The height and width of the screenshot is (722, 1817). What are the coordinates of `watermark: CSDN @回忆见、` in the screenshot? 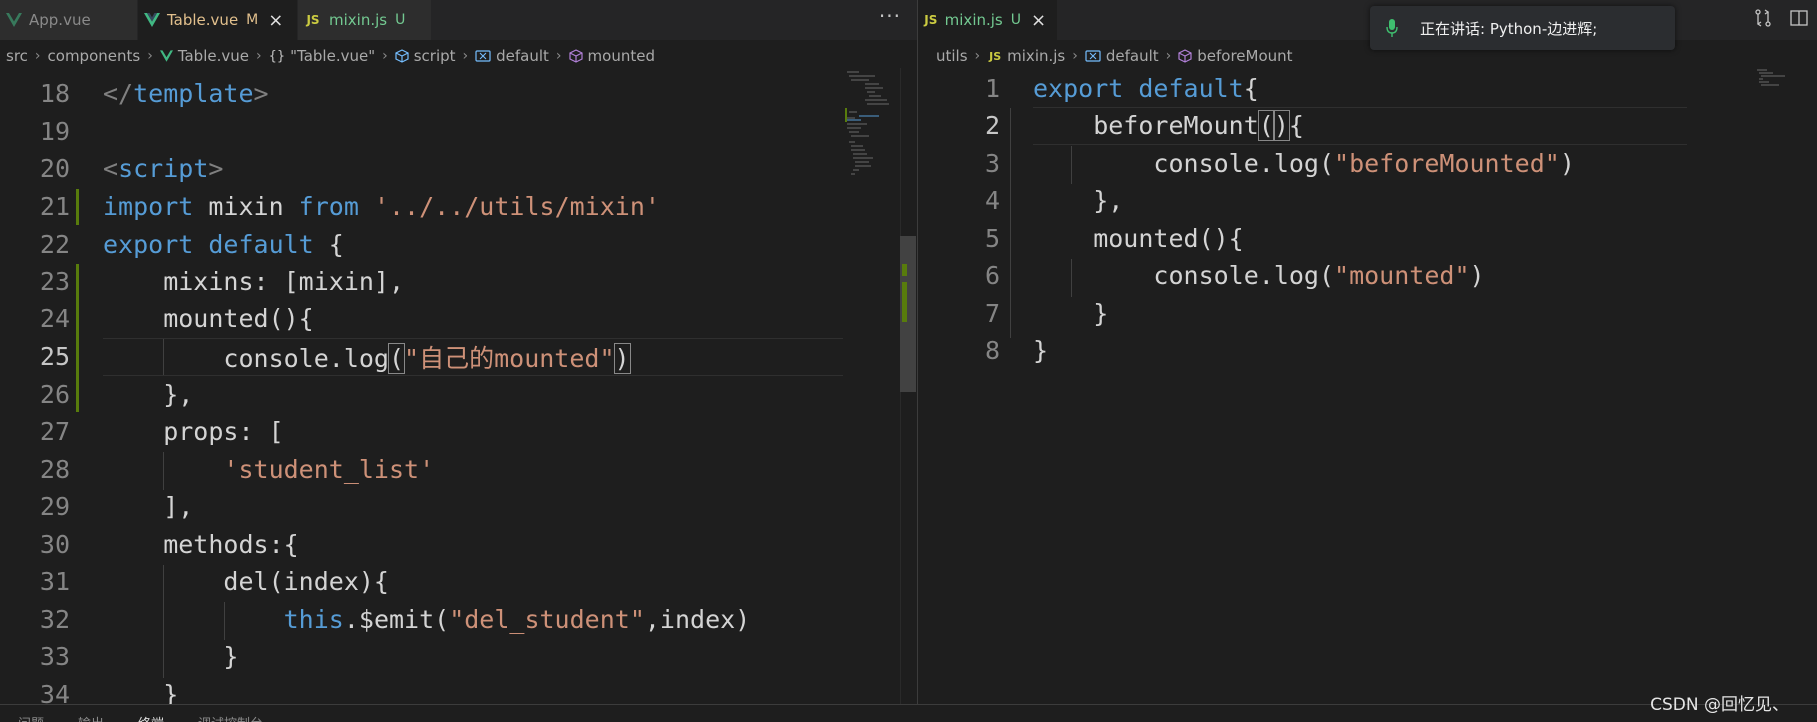 It's located at (1719, 705).